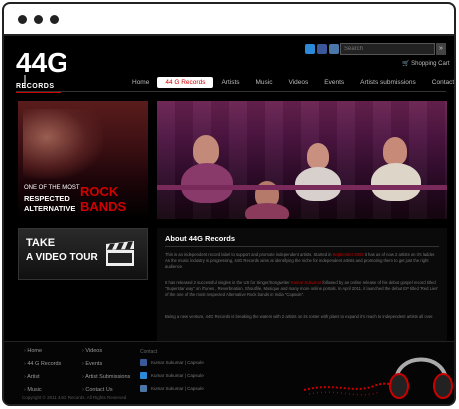  I want to click on about-p1-highlight: September 2009, so click(348, 254).